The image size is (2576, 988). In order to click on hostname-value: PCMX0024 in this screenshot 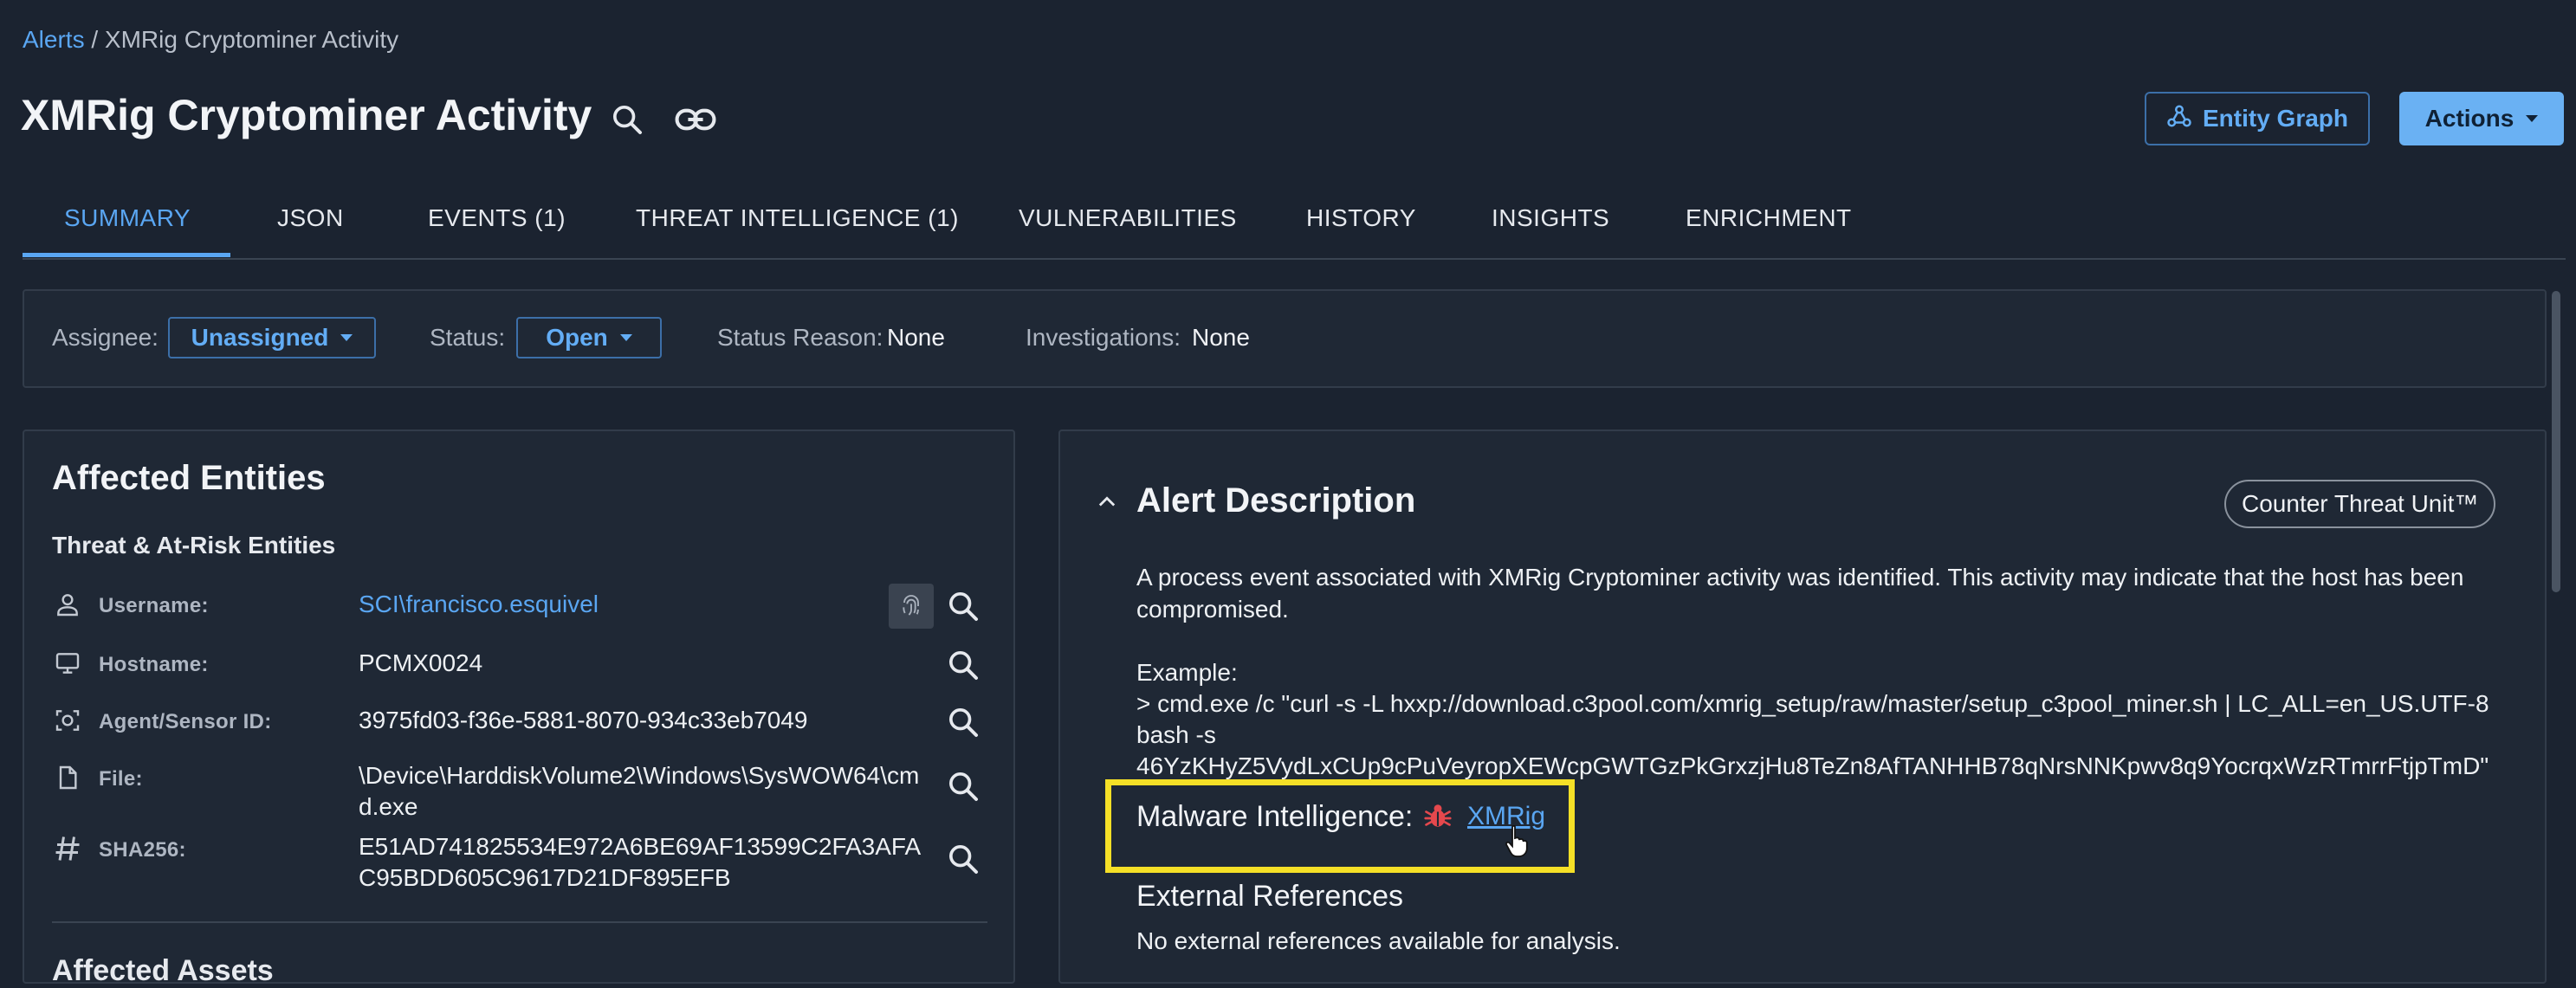, I will do `click(421, 662)`.